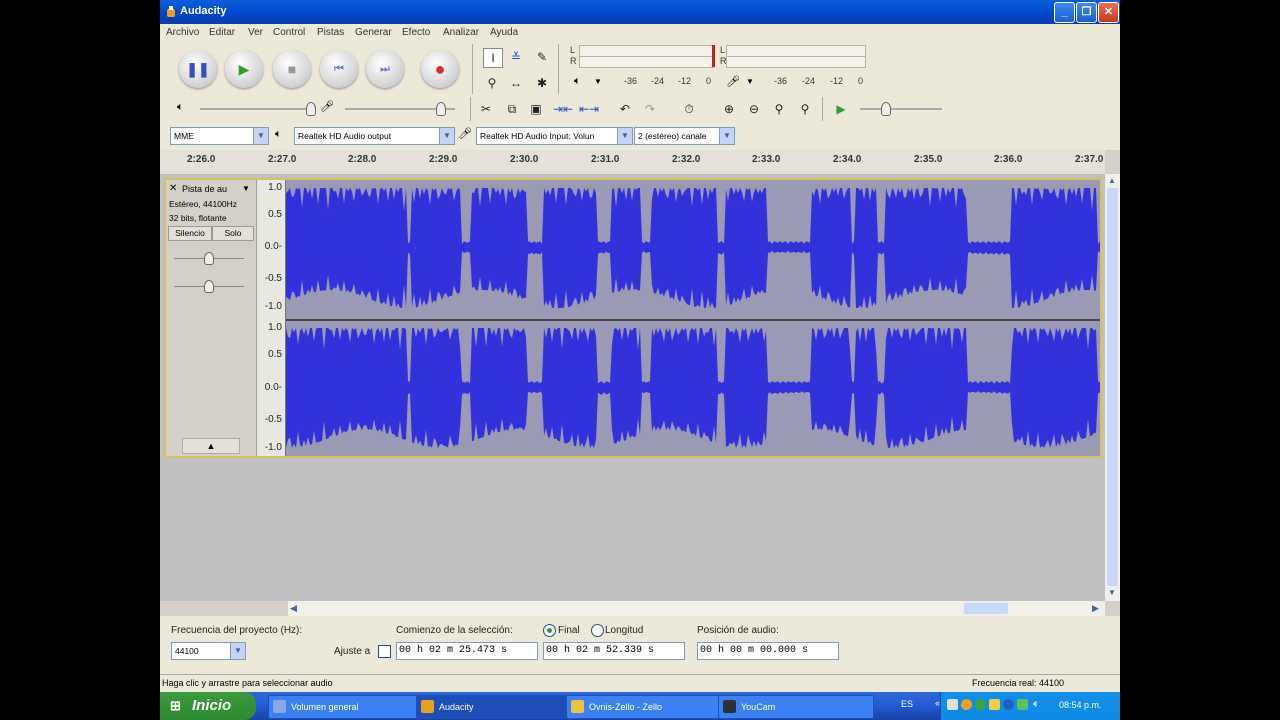 The width and height of the screenshot is (1280, 720). What do you see at coordinates (325, 707) in the screenshot?
I see `taskbar-item-label: Volumen general` at bounding box center [325, 707].